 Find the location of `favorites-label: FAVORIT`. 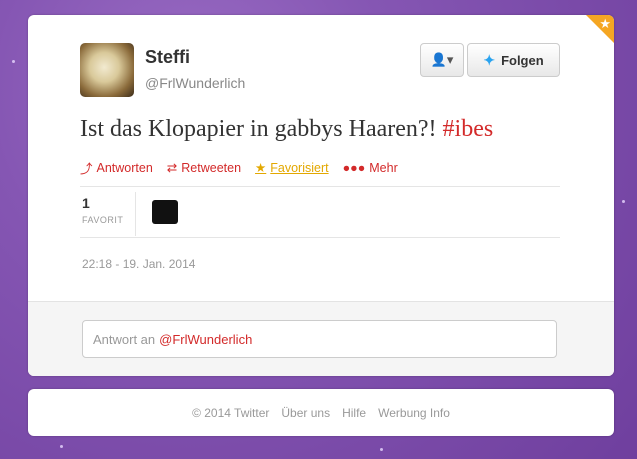

favorites-label: FAVORIT is located at coordinates (103, 220).